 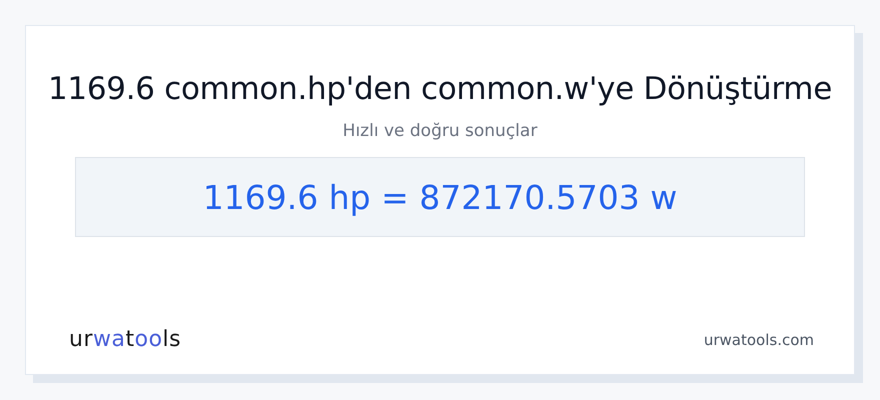 What do you see at coordinates (440, 131) in the screenshot?
I see `subtitle: Hızlı ve doğru sonuçlar` at bounding box center [440, 131].